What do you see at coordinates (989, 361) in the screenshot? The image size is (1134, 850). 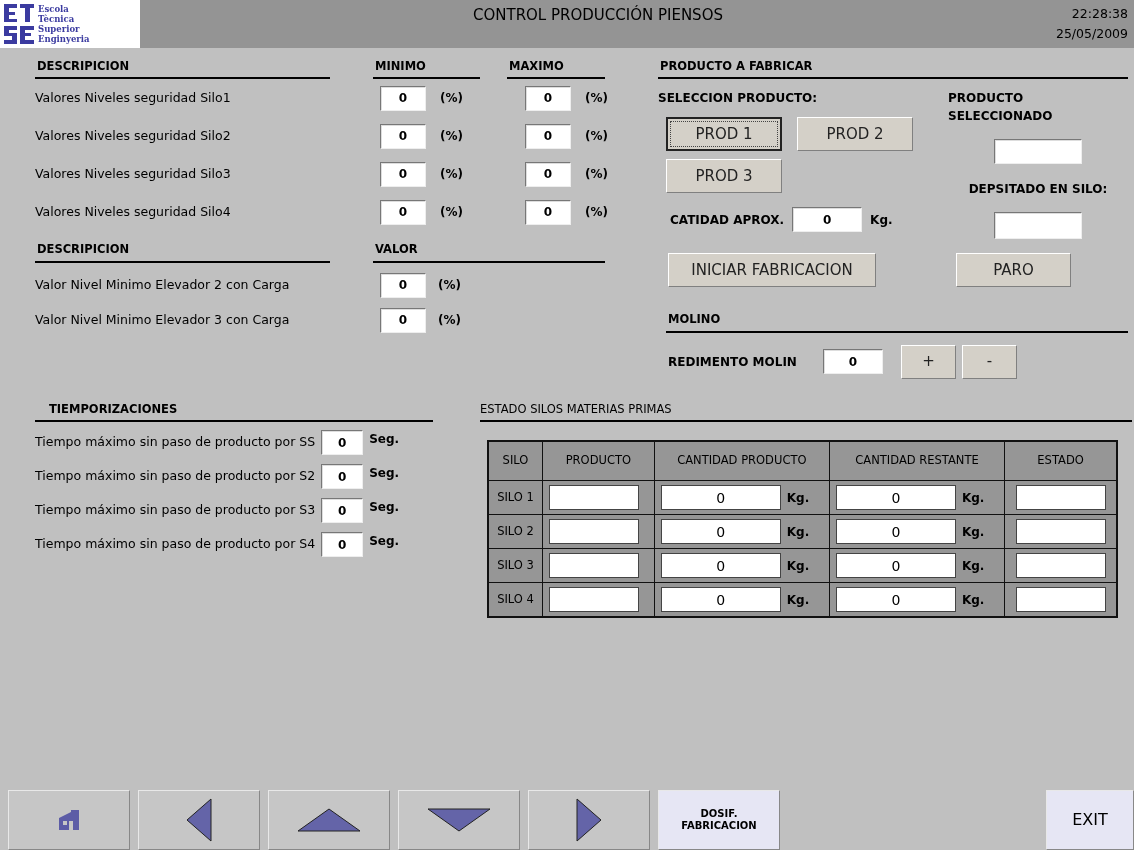 I see `step-button: -` at bounding box center [989, 361].